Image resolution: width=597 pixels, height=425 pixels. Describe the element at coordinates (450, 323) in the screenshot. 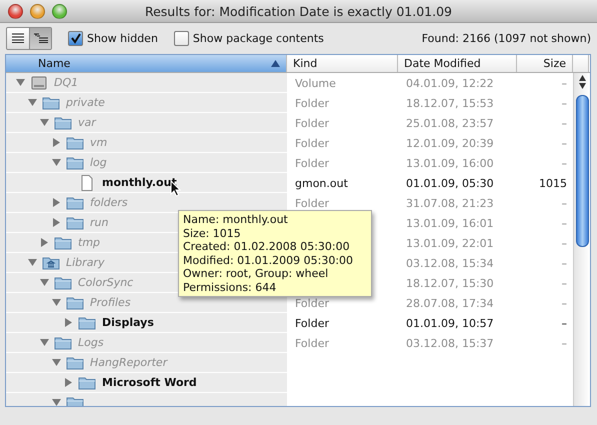

I see `date-cell: 01.01.09, 10:57` at that location.